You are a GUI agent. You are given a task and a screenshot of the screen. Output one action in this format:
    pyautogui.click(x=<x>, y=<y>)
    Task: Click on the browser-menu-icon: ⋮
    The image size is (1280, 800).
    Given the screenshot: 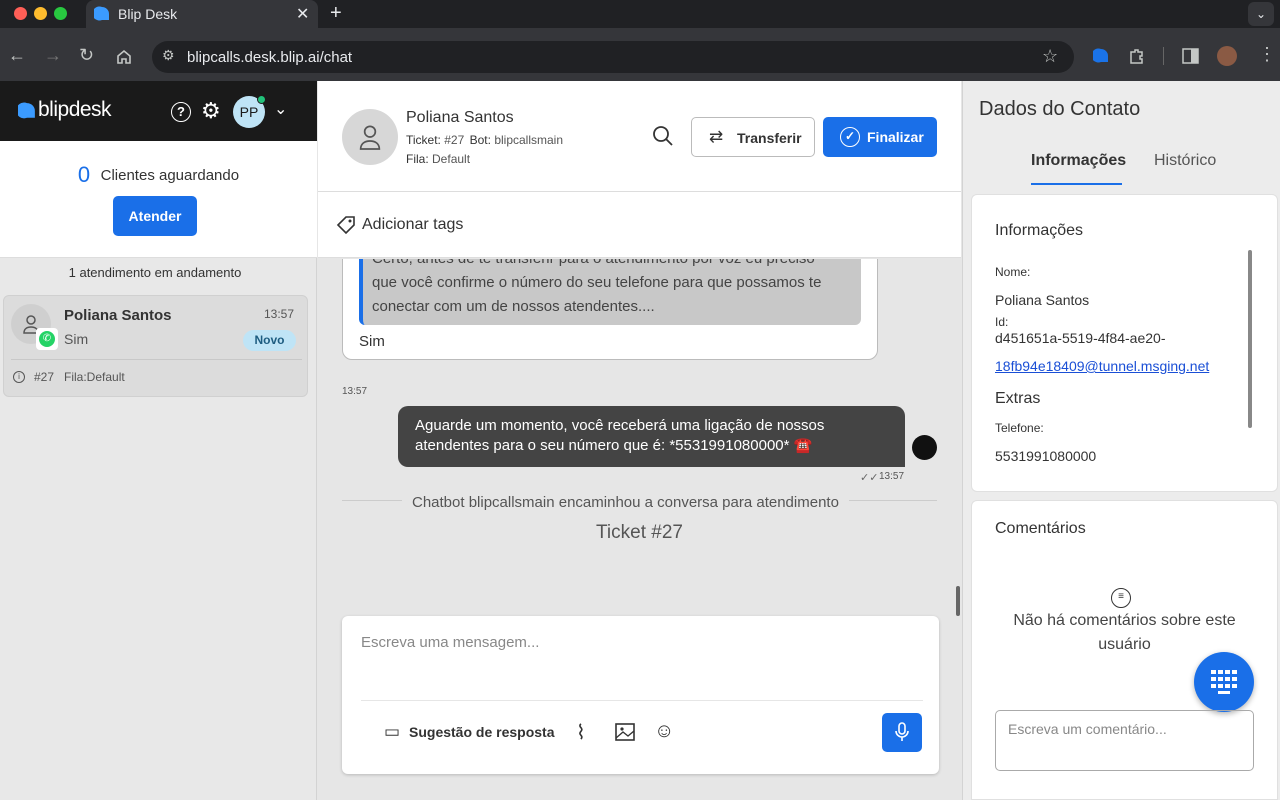 What is the action you would take?
    pyautogui.click(x=1267, y=54)
    